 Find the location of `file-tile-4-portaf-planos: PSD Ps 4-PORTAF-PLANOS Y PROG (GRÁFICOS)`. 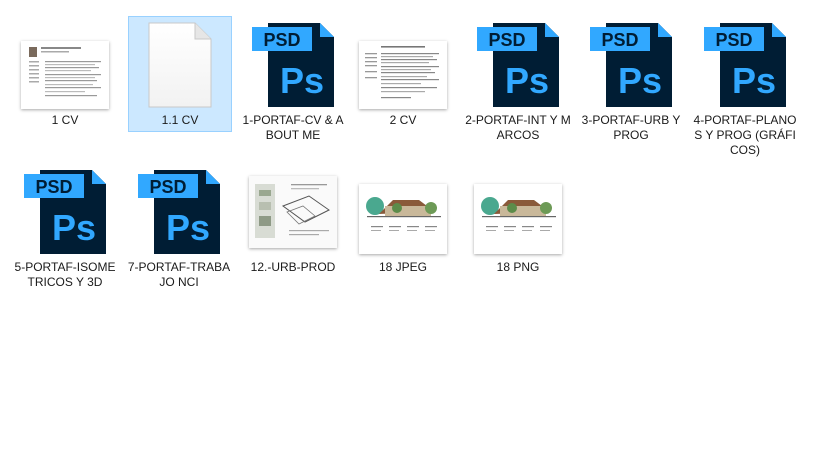

file-tile-4-portaf-planos: PSD Ps 4-PORTAF-PLANOS Y PROG (GRÁFICOS) is located at coordinates (745, 87).